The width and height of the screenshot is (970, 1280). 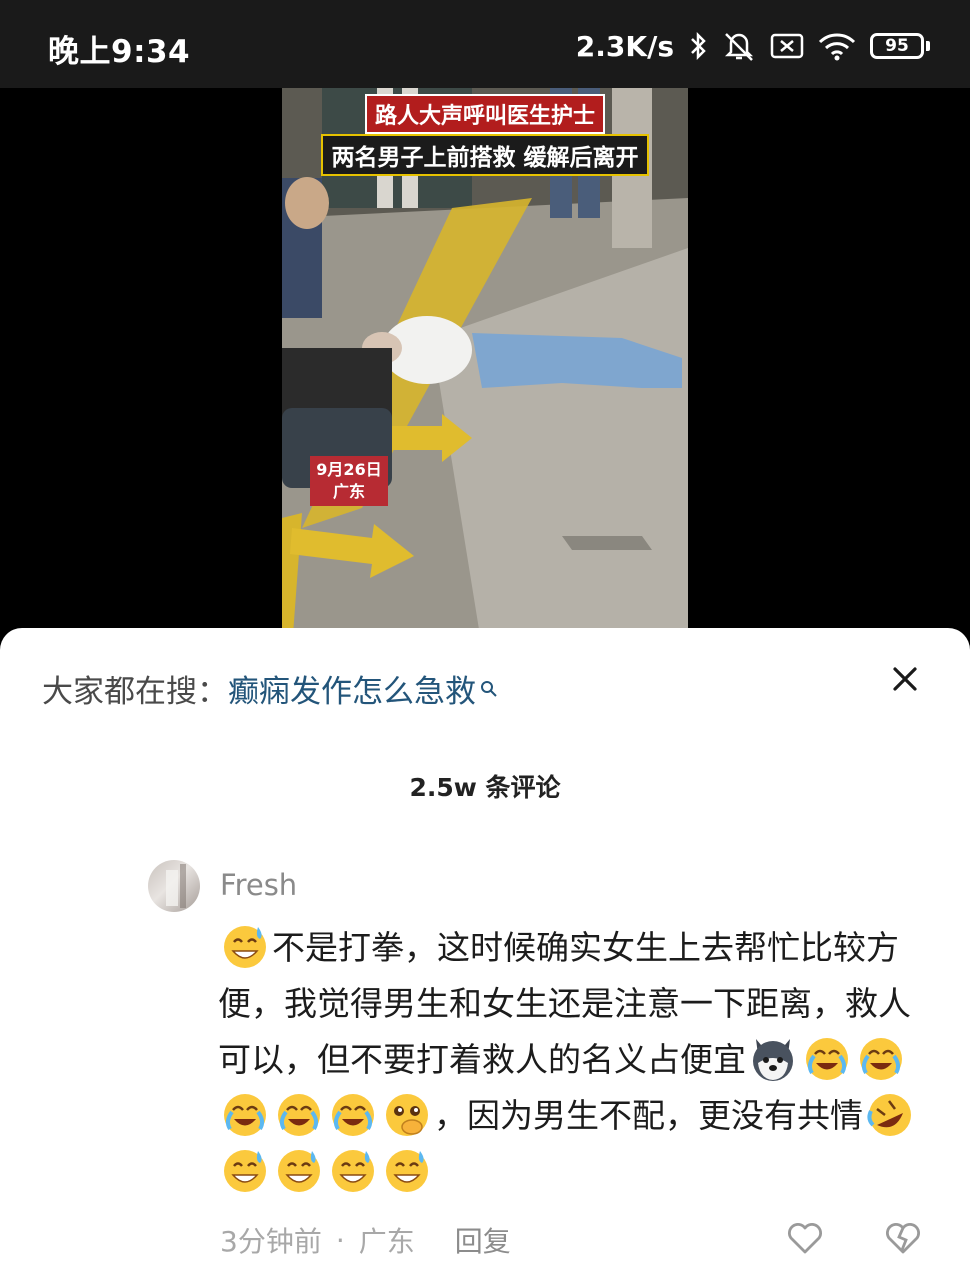 I want to click on status-icons: 2.3K/s 95, so click(x=753, y=46).